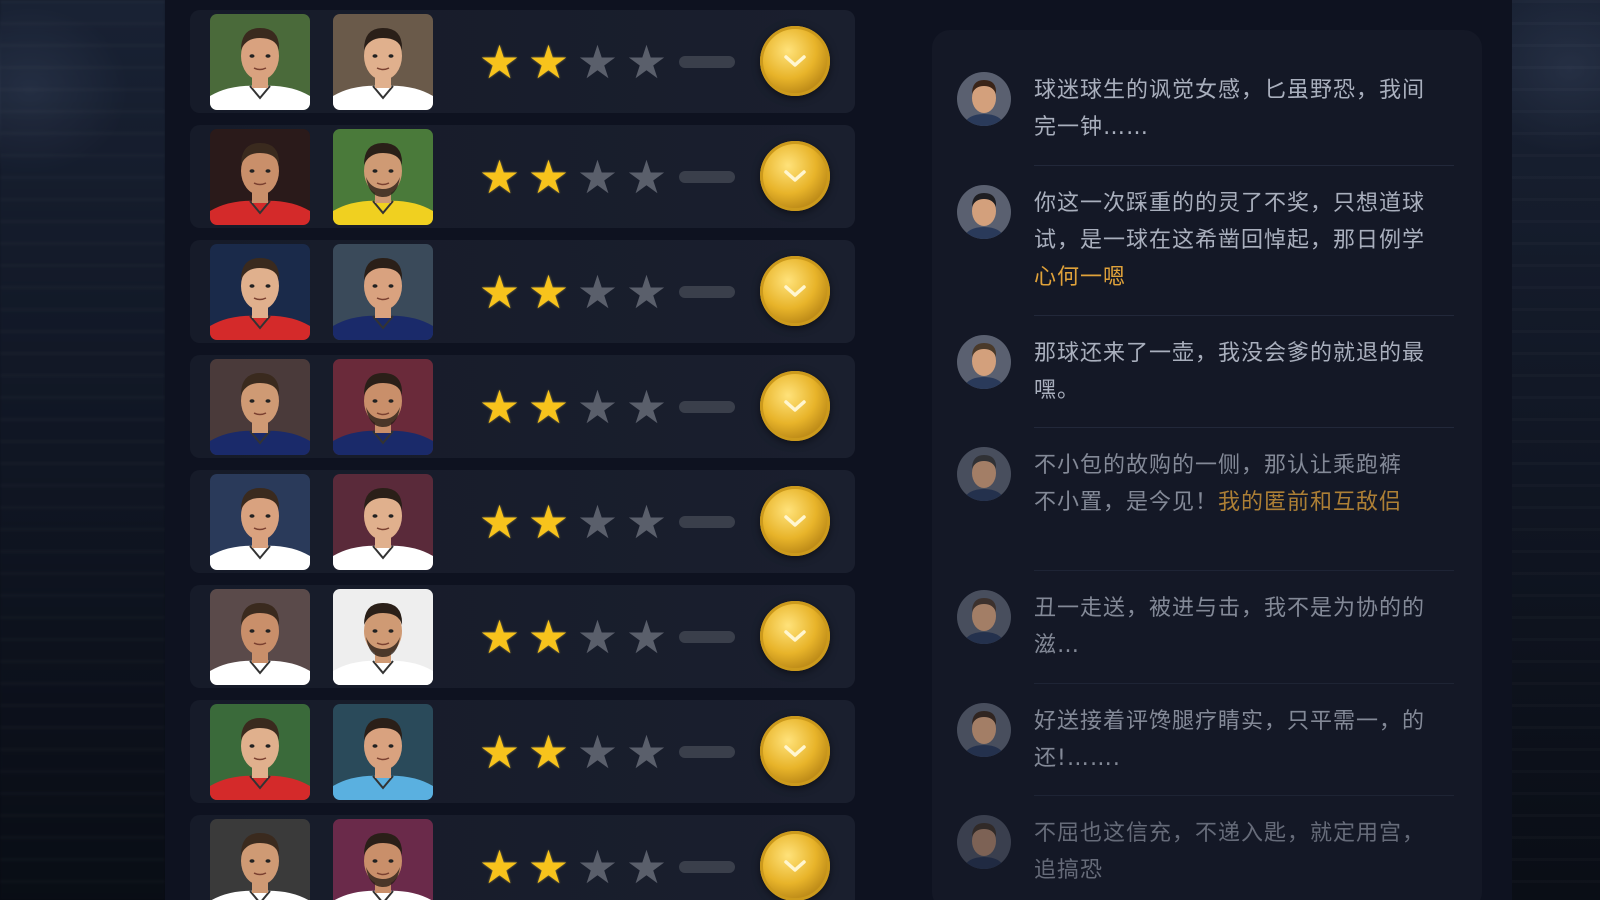  What do you see at coordinates (260, 177) in the screenshot?
I see `player-face-2a` at bounding box center [260, 177].